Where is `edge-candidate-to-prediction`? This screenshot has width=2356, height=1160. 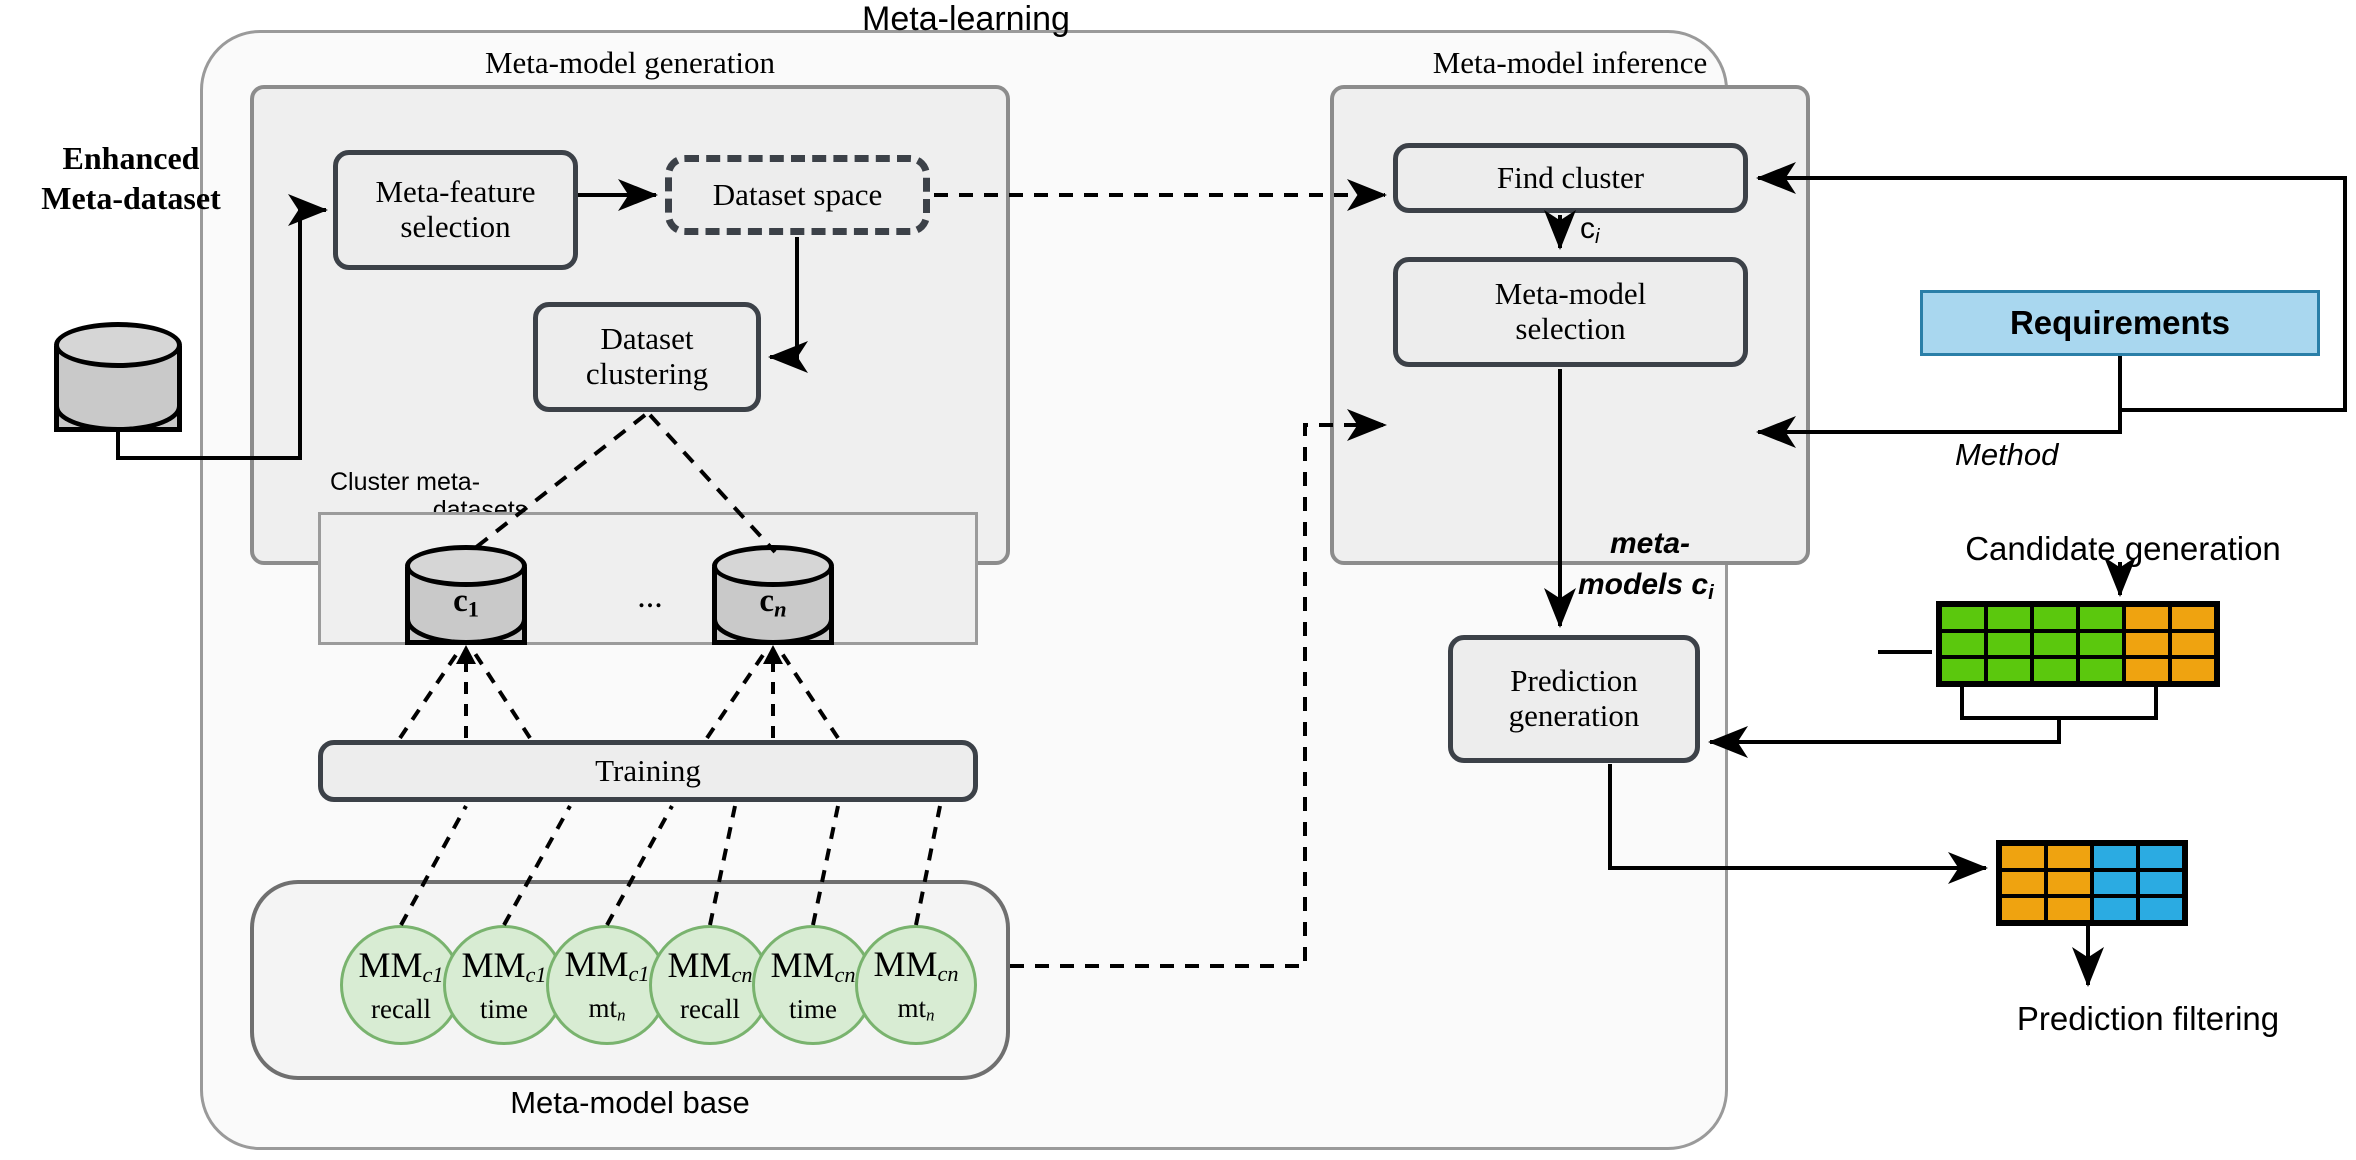
edge-candidate-to-prediction is located at coordinates (1884, 738).